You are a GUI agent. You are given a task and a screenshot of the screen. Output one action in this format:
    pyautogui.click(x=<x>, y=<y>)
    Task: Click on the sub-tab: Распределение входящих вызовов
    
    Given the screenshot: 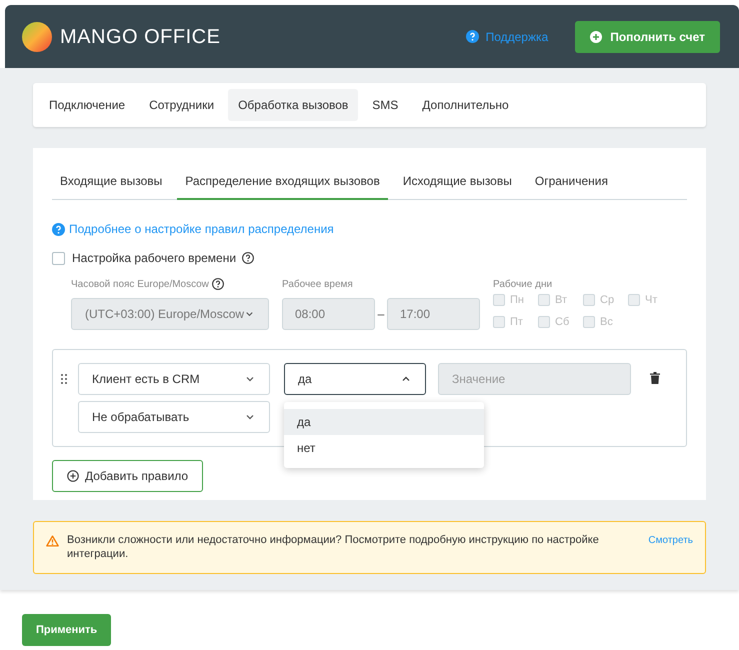 What is the action you would take?
    pyautogui.click(x=282, y=182)
    